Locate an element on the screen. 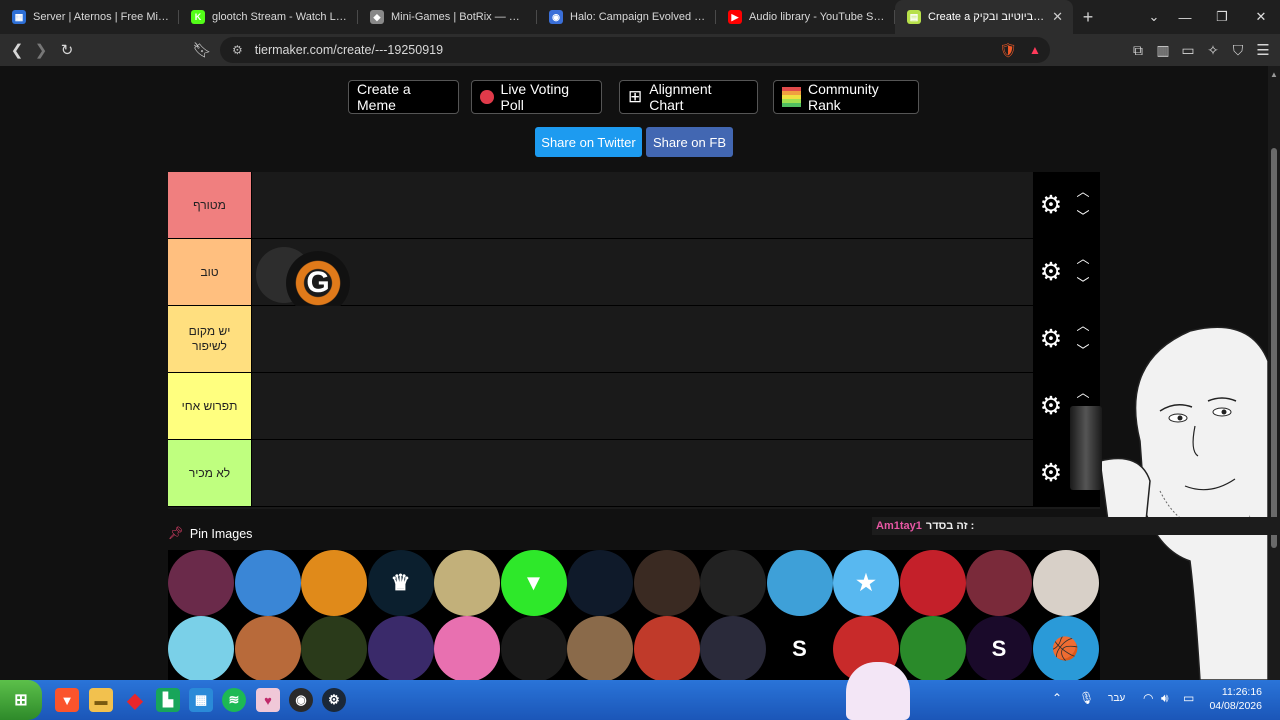  tier-dropzone: G is located at coordinates (675, 277).